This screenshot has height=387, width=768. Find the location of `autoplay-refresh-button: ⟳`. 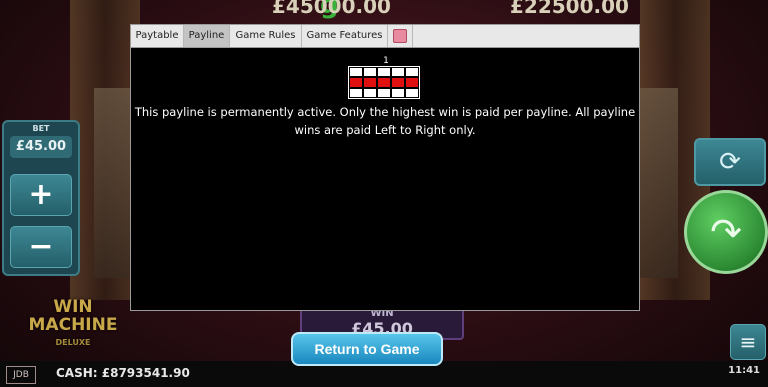

autoplay-refresh-button: ⟳ is located at coordinates (730, 162).